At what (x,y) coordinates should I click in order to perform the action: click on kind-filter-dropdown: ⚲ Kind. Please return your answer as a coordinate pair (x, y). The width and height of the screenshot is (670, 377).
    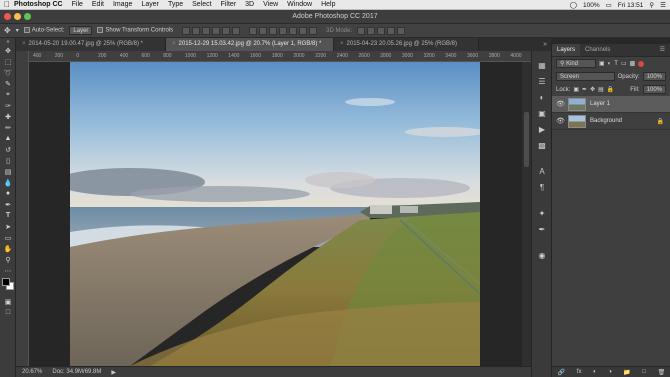
    Looking at the image, I should click on (576, 63).